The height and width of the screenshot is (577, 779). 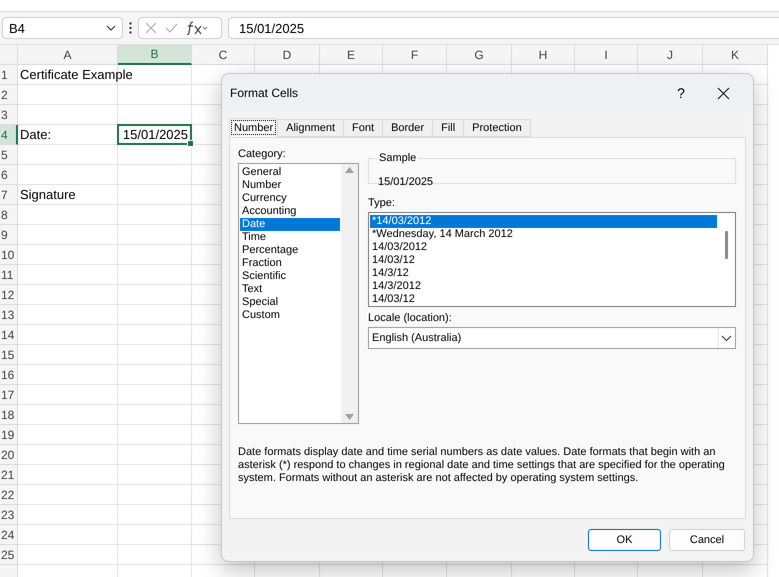 What do you see at coordinates (382, 203) in the screenshot?
I see `type-label: Type:` at bounding box center [382, 203].